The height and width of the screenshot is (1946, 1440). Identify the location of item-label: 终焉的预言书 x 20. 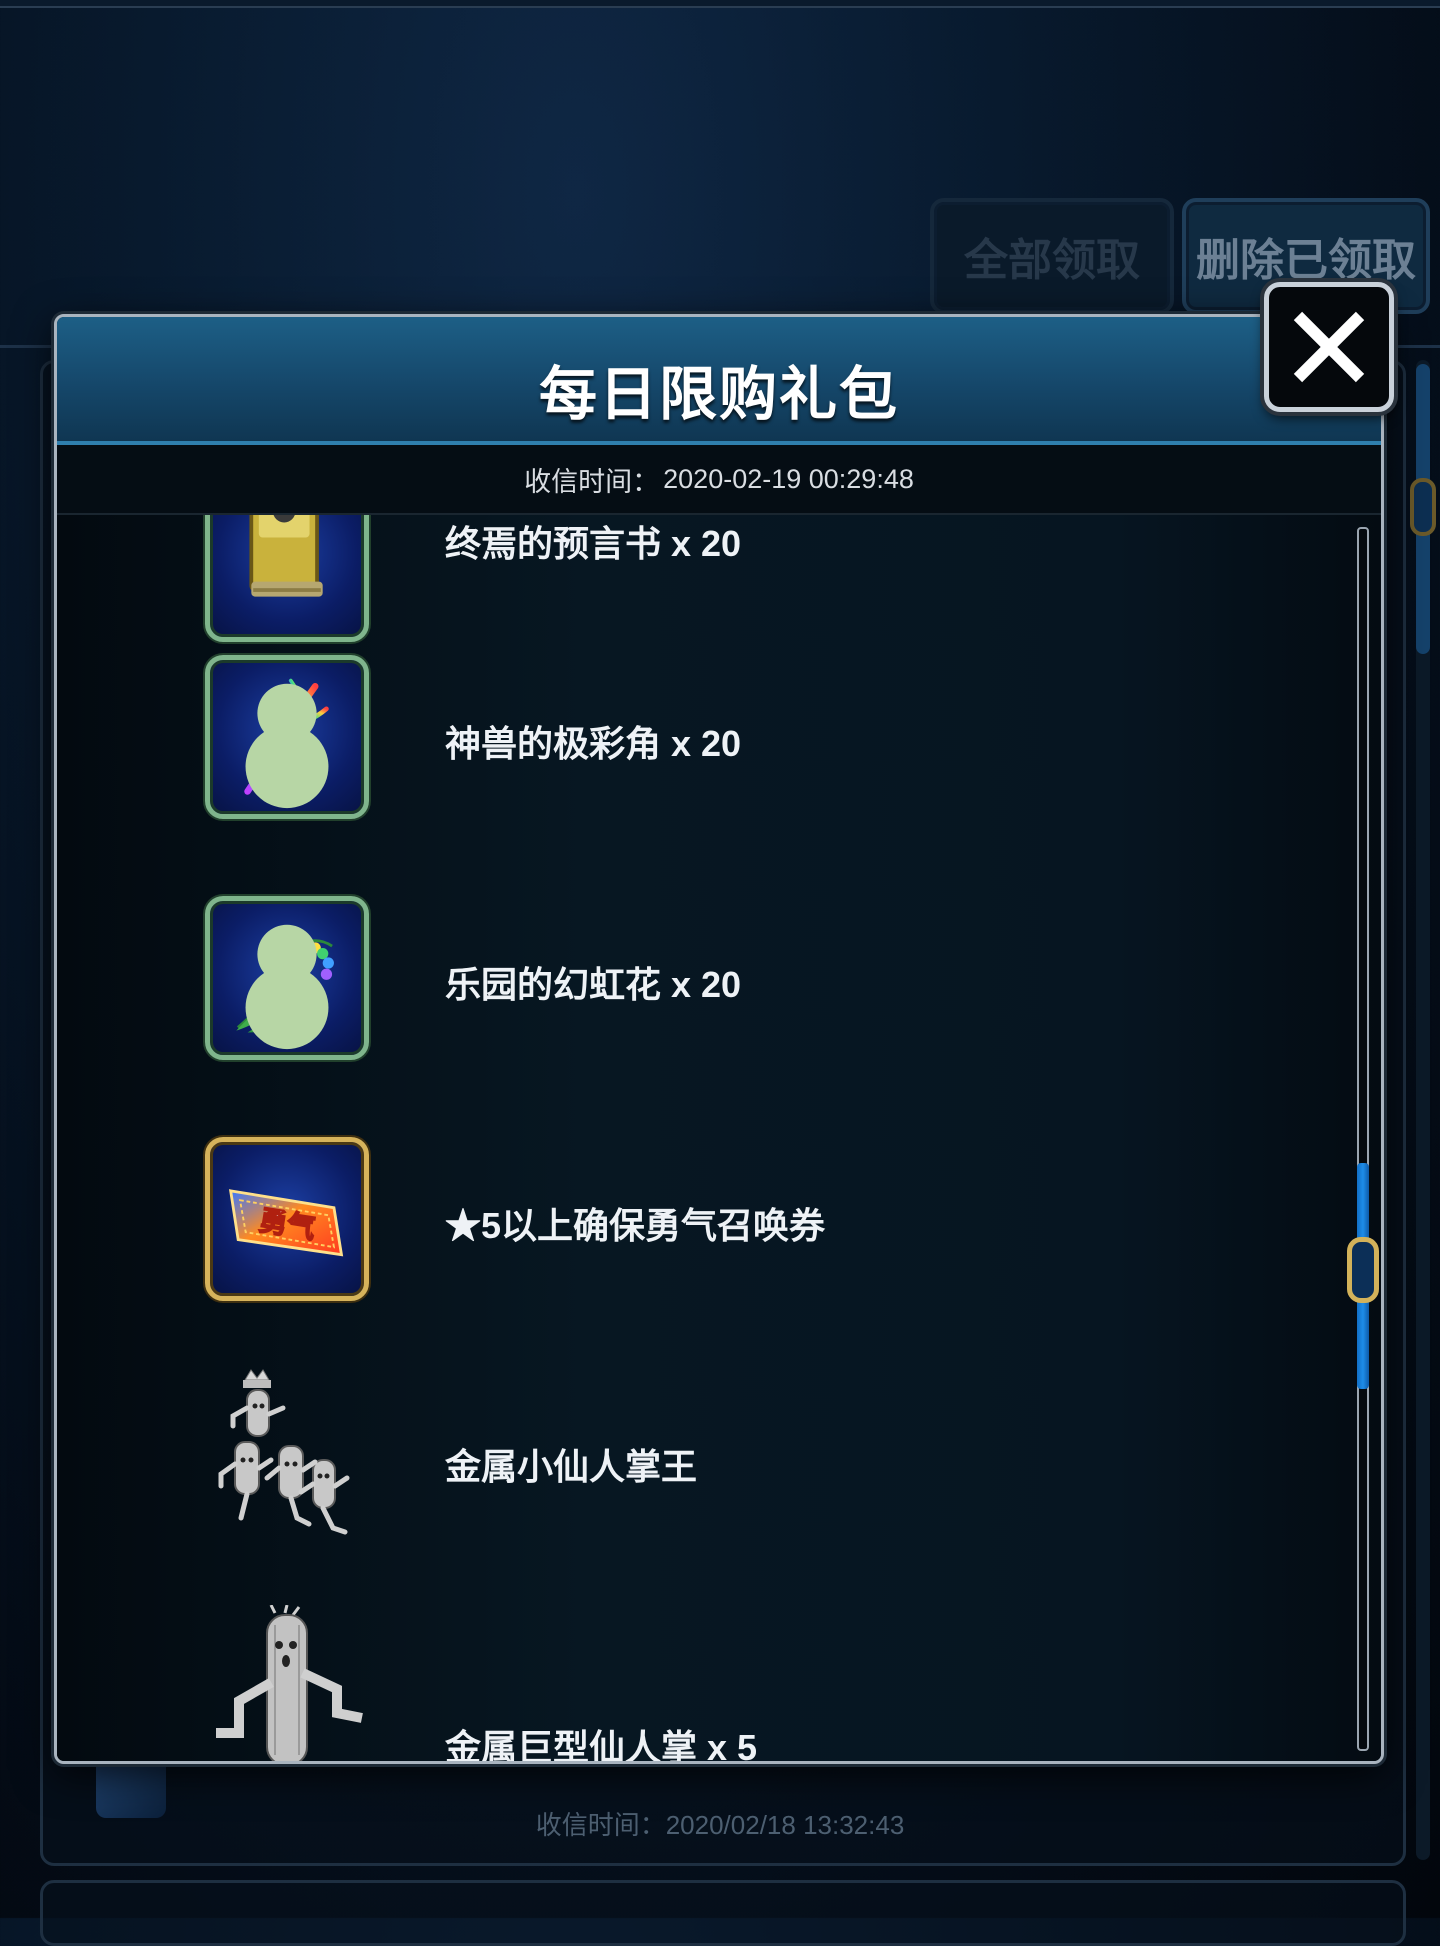
(593, 543).